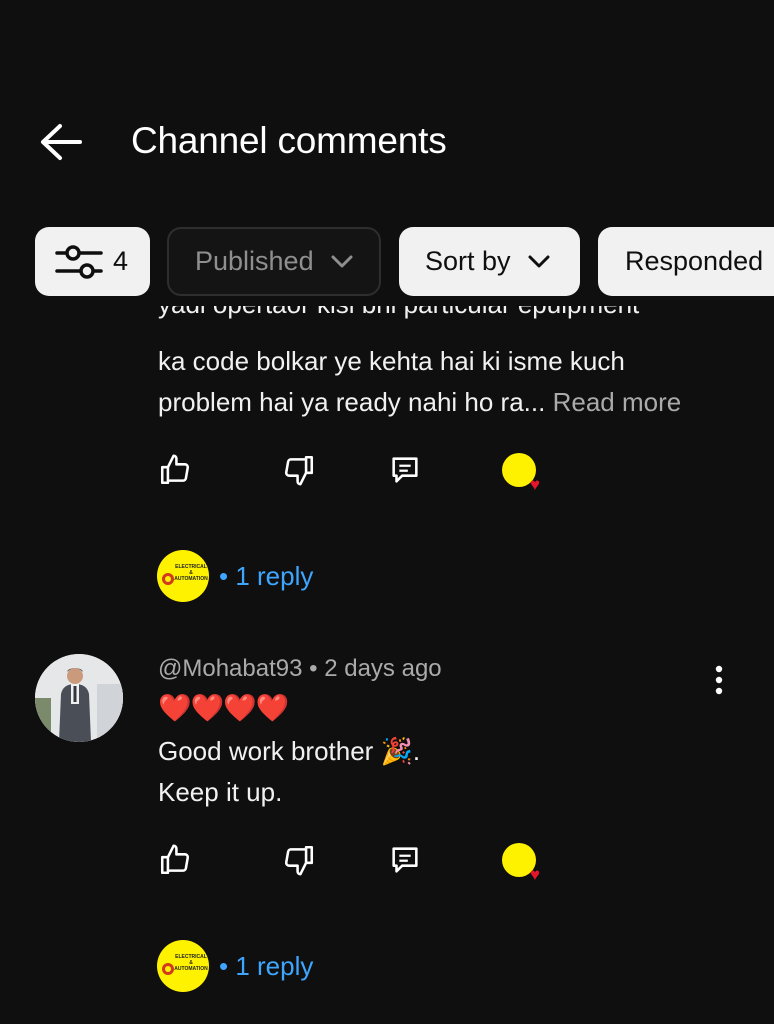 This screenshot has height=1024, width=774. I want to click on filter-sliders-icon, so click(79, 261).